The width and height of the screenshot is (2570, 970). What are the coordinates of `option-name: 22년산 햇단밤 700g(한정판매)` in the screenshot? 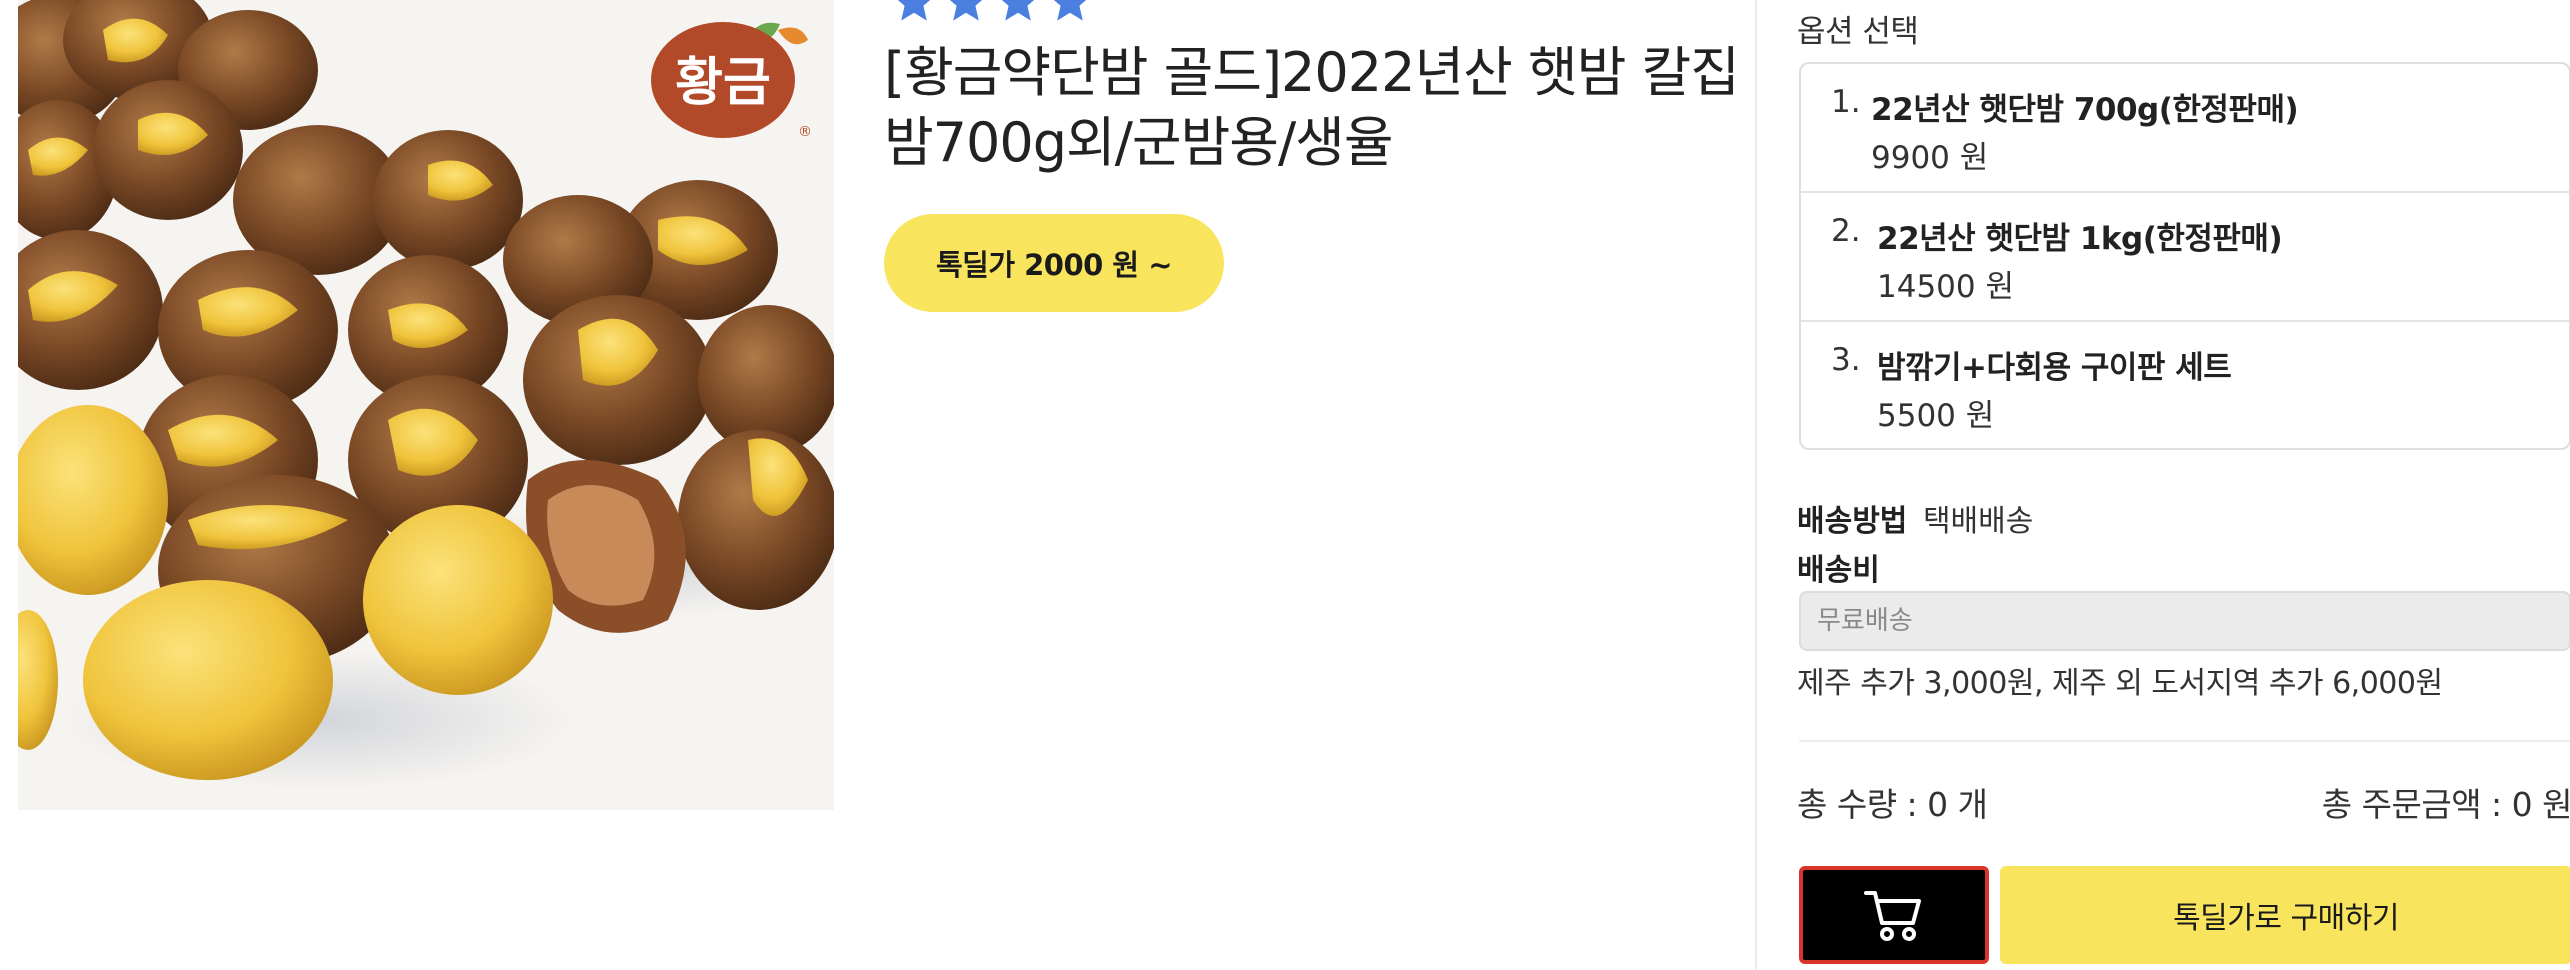 It's located at (2085, 110).